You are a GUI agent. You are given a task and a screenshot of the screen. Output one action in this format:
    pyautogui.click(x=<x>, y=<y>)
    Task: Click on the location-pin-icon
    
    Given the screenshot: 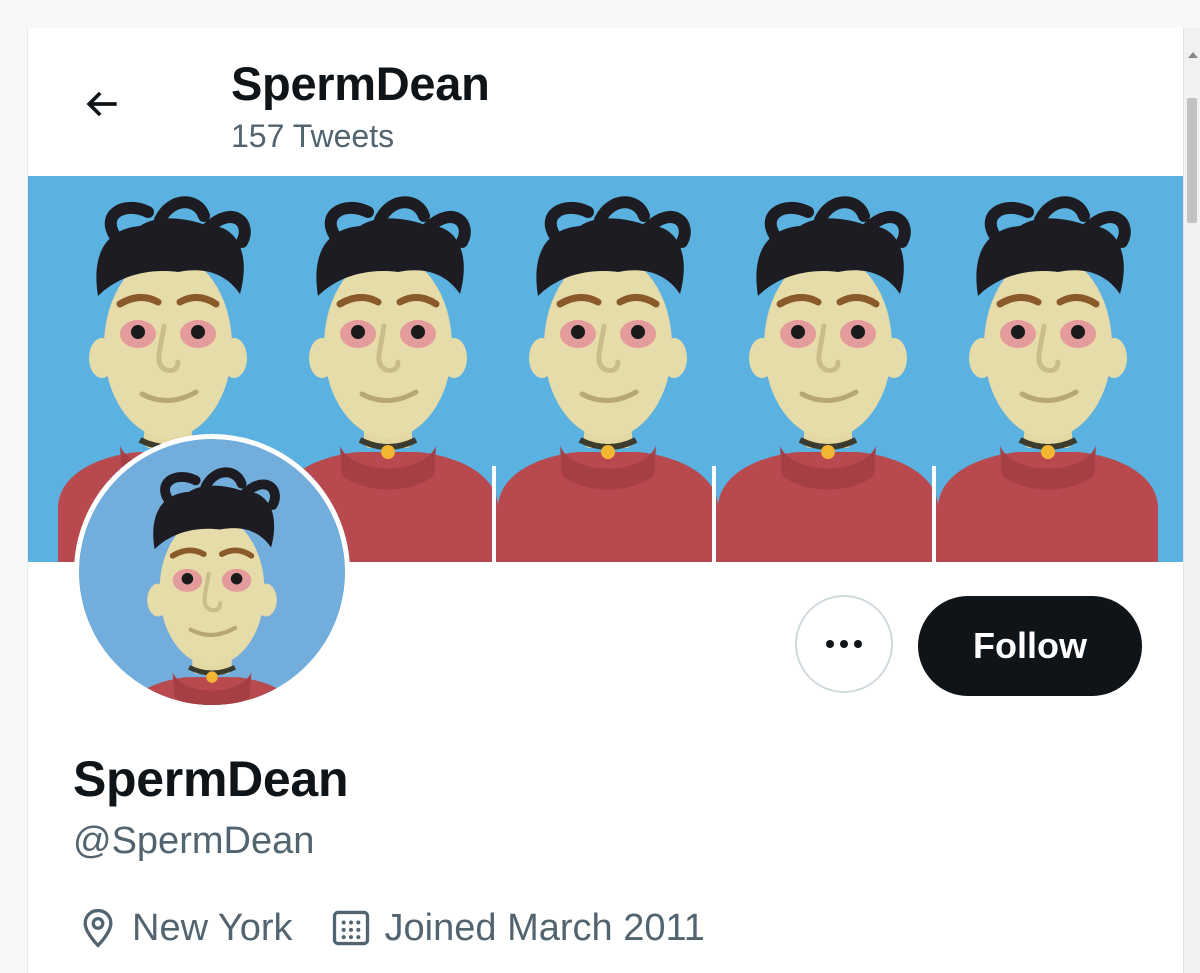 What is the action you would take?
    pyautogui.click(x=98, y=928)
    